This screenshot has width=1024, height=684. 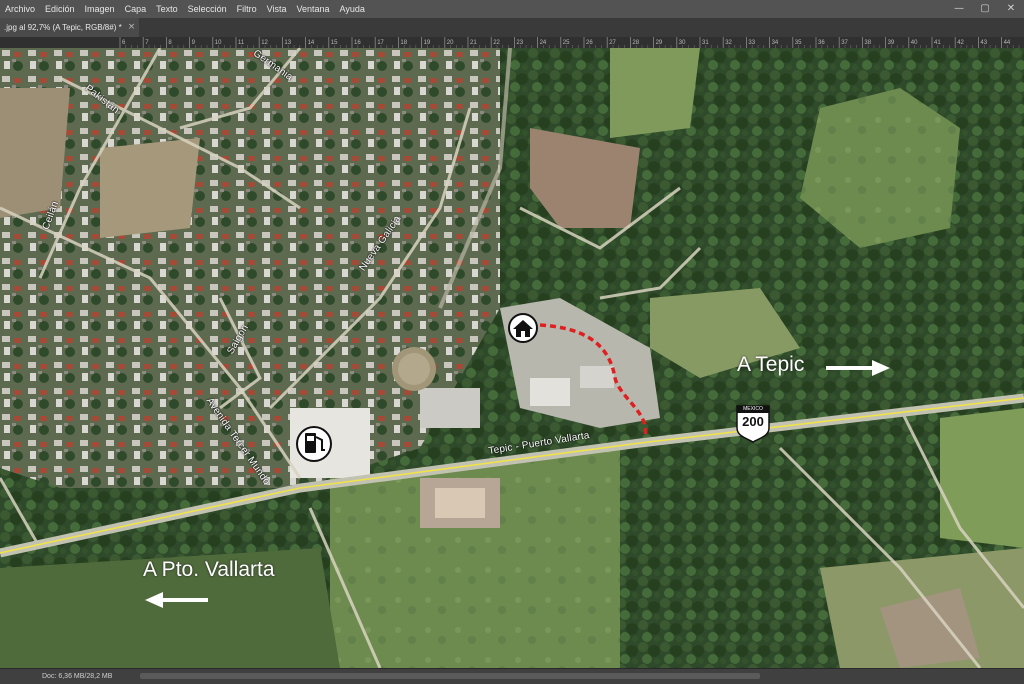 I want to click on ruler-tick-label: 10, so click(x=218, y=43).